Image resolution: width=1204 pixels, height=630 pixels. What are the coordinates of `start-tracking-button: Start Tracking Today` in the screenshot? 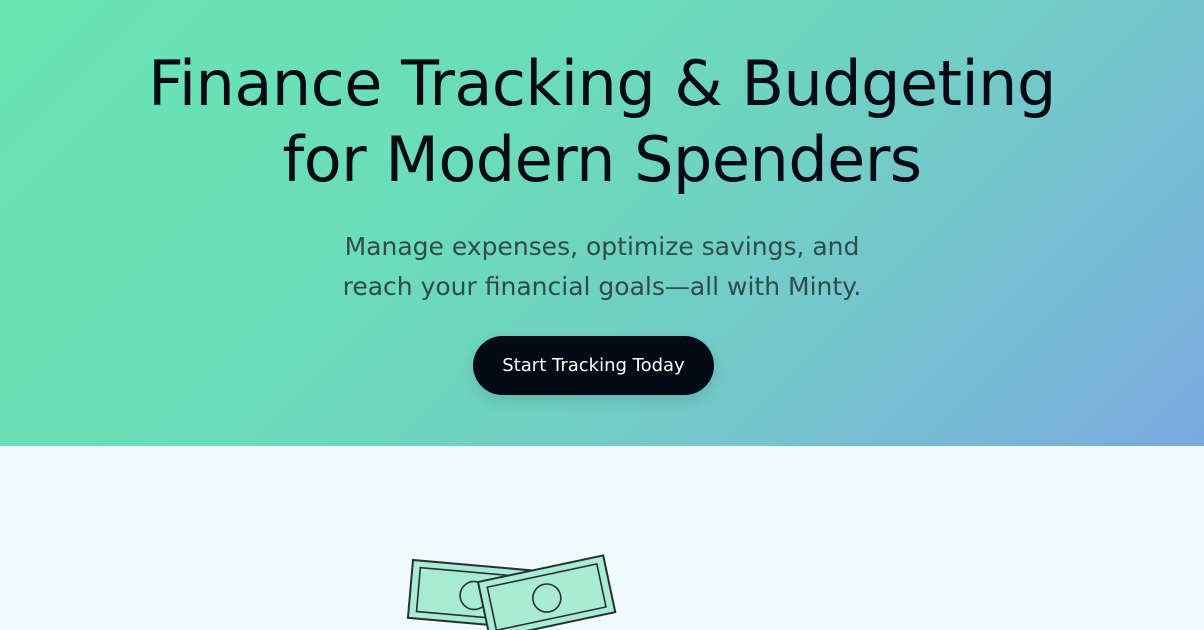 It's located at (593, 365).